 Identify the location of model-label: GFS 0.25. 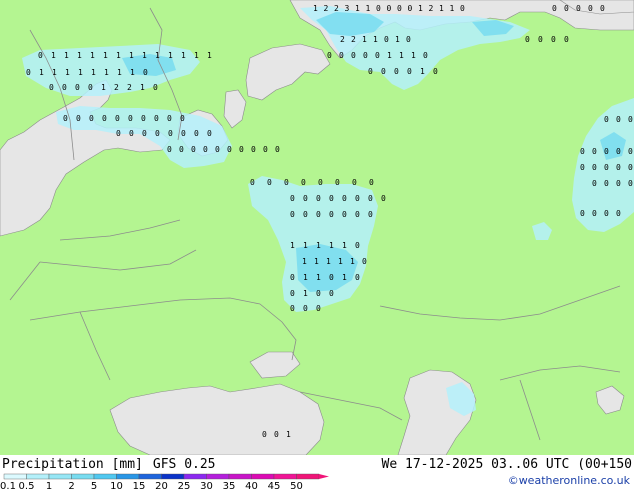
(184, 464).